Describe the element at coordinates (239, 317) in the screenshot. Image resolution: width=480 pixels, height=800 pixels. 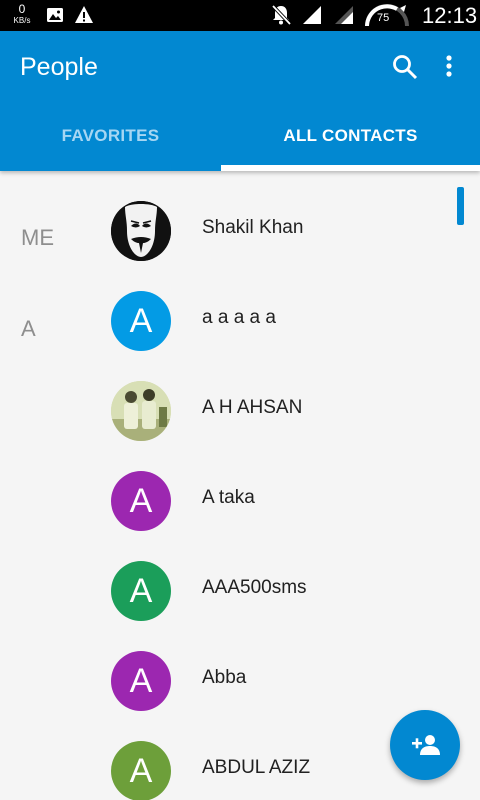
I see `contact-name: a a a a a` at that location.